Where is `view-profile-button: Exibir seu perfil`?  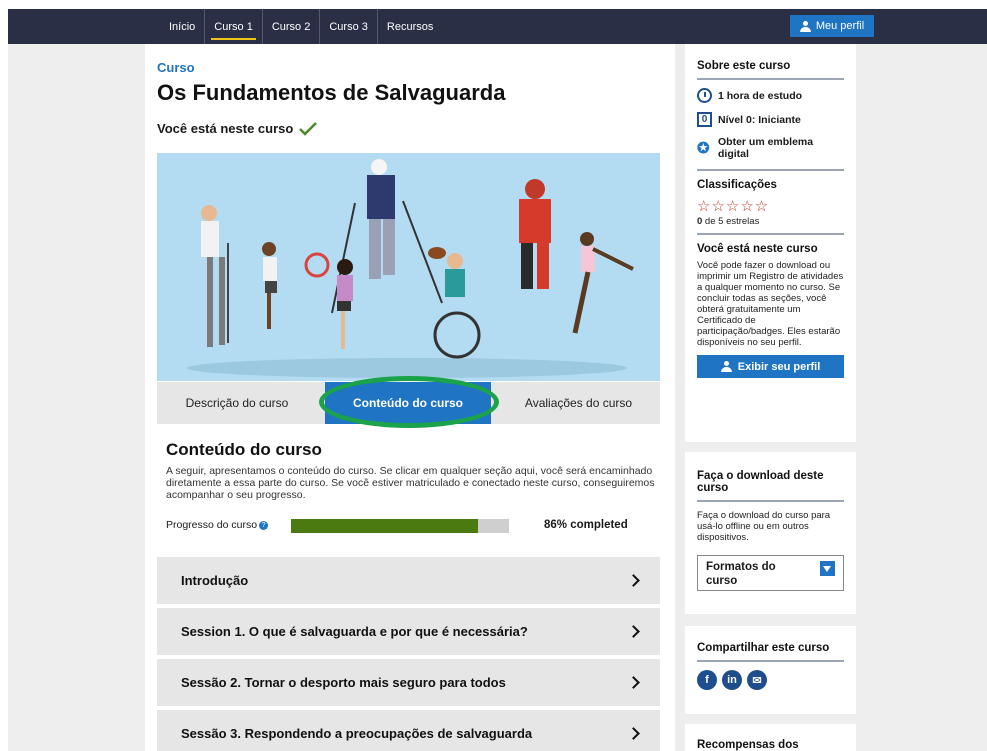
view-profile-button: Exibir seu perfil is located at coordinates (770, 366).